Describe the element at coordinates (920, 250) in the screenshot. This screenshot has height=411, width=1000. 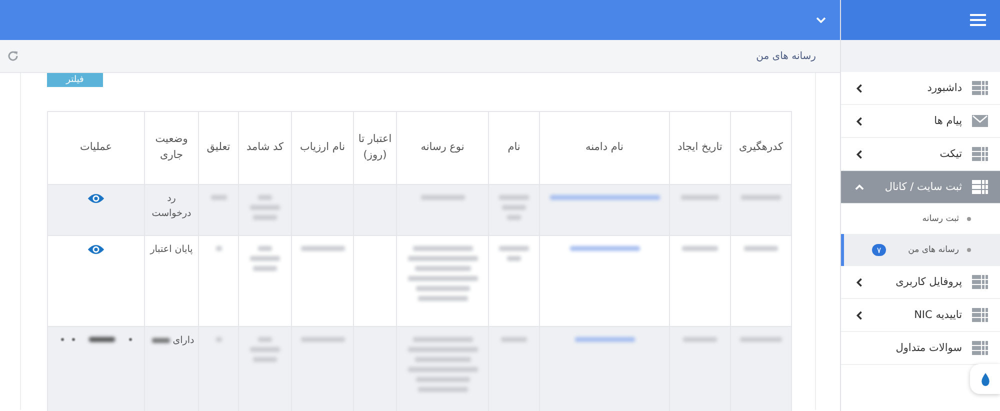
I see `sidebar-subitem: رسانه های من ۷` at that location.